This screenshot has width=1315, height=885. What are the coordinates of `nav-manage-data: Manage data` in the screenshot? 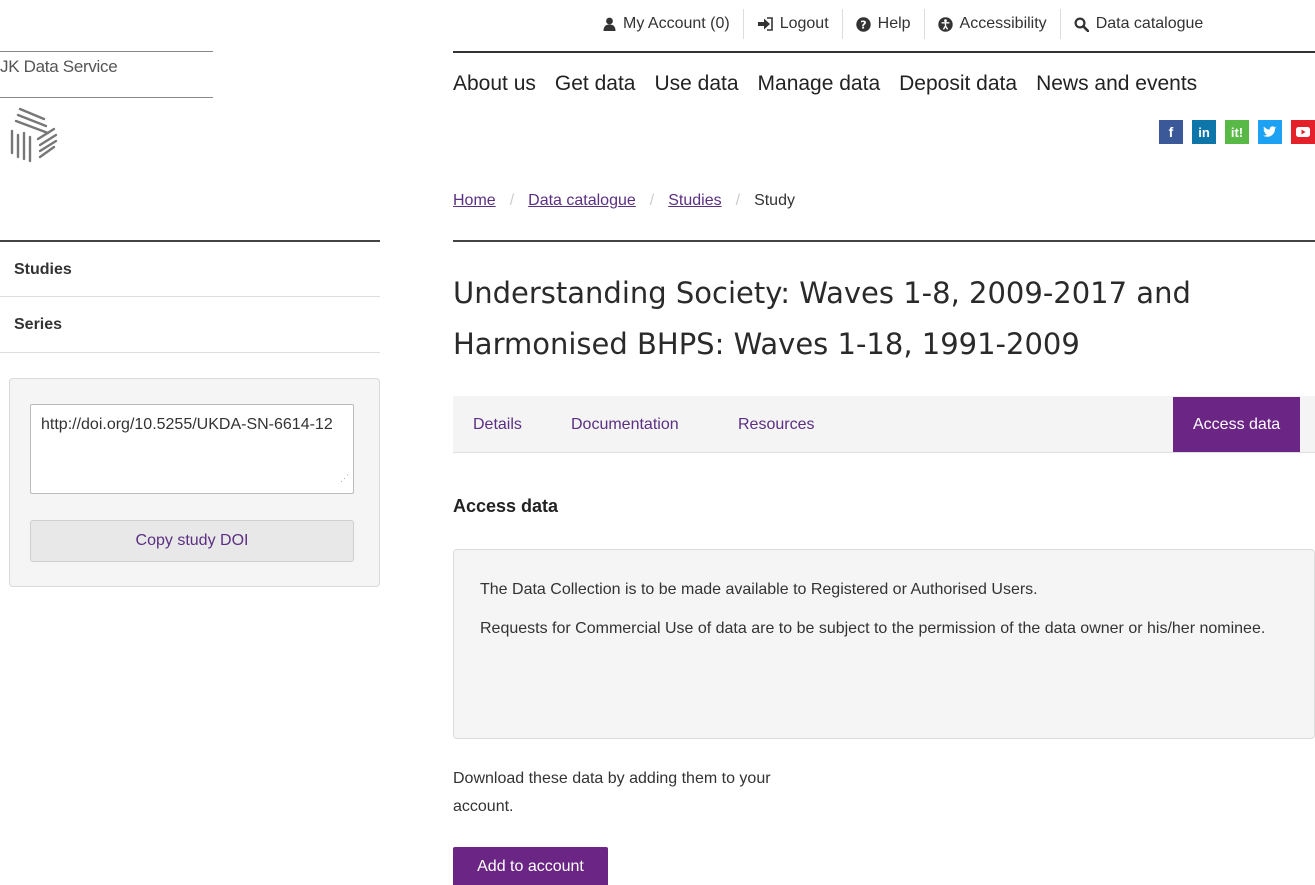 It's located at (819, 84).